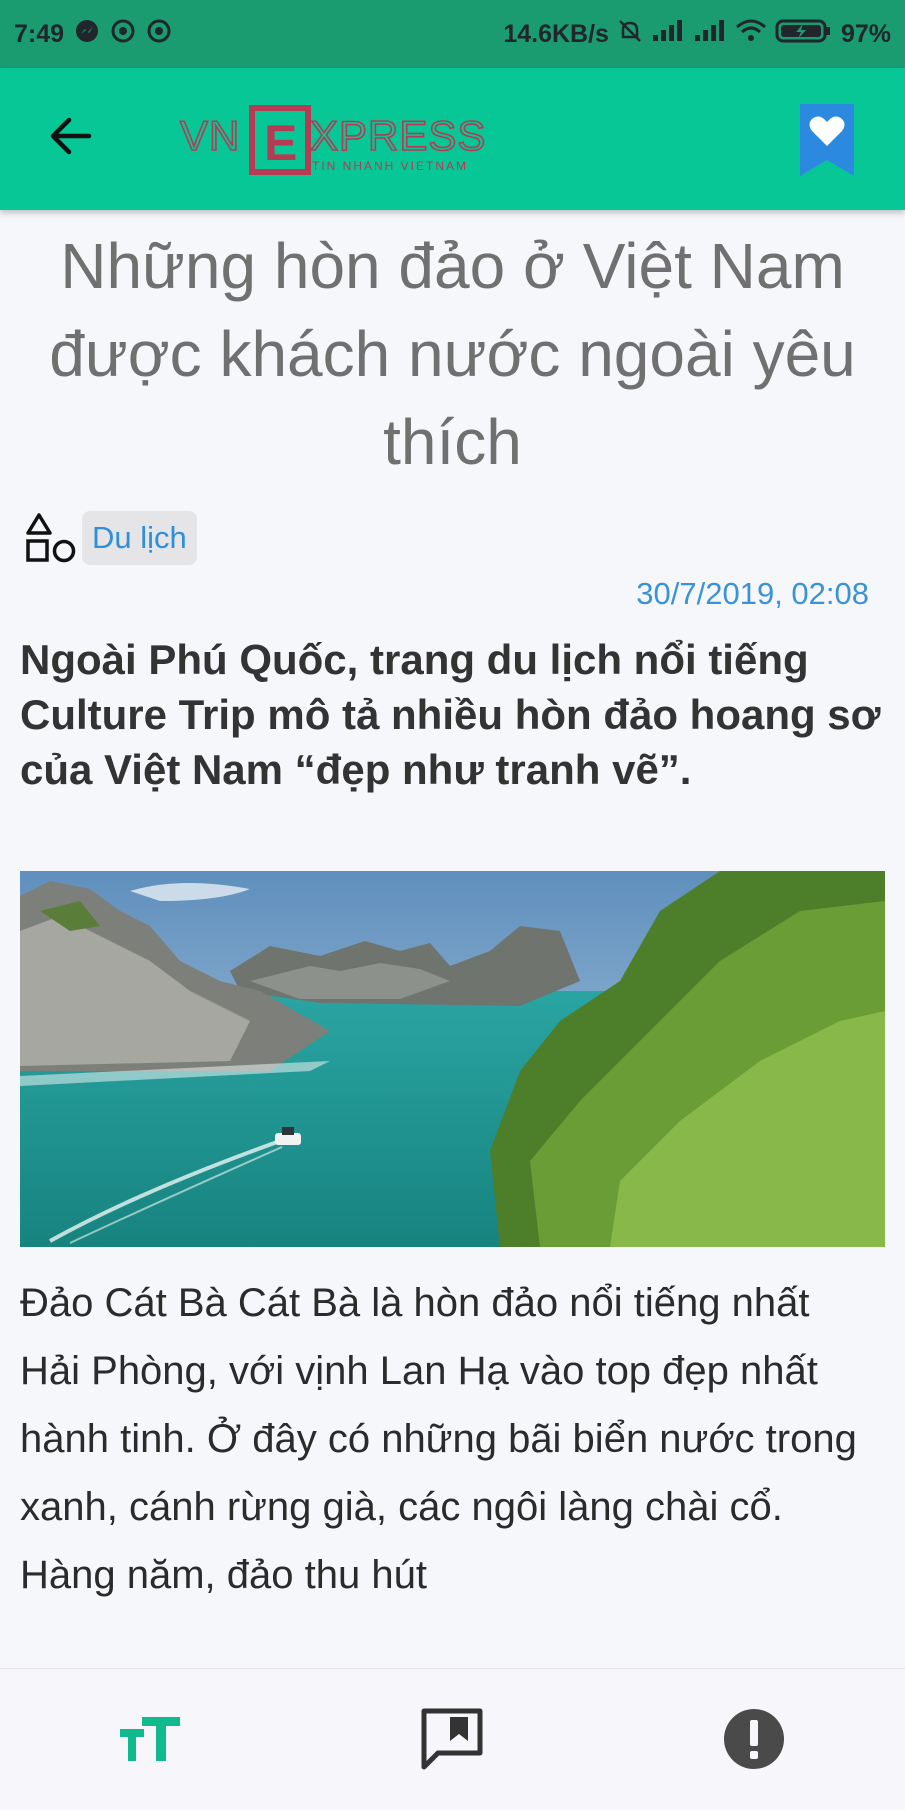 This screenshot has width=905, height=1810. Describe the element at coordinates (51, 538) in the screenshot. I see `shapes-category-icon` at that location.